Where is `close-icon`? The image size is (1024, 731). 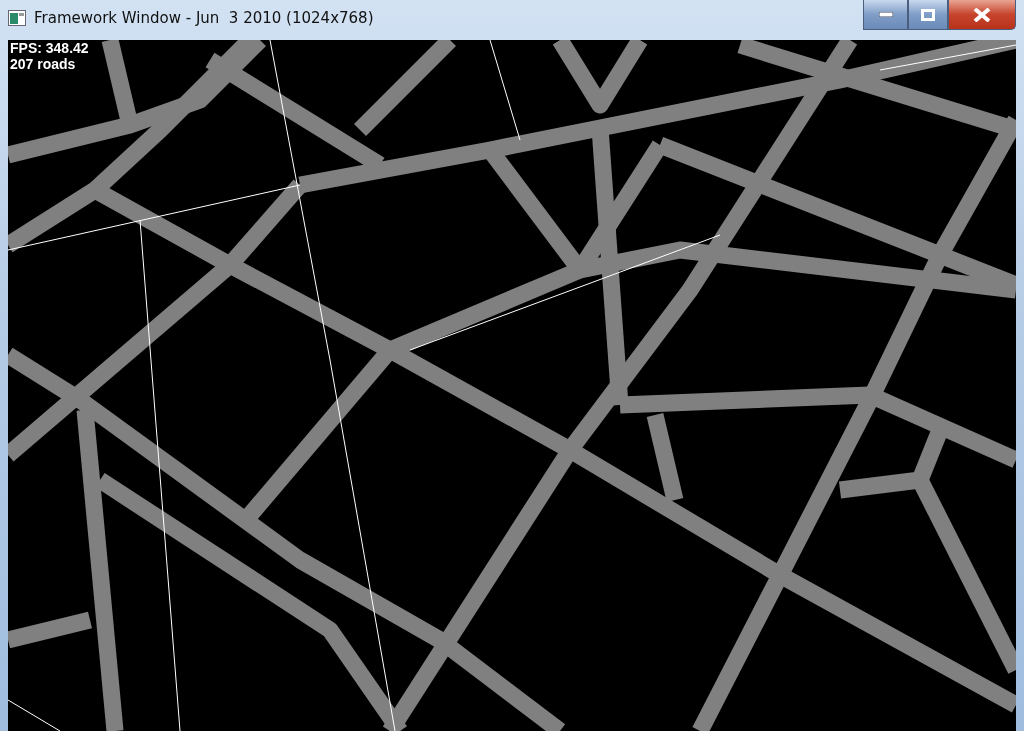 close-icon is located at coordinates (982, 14).